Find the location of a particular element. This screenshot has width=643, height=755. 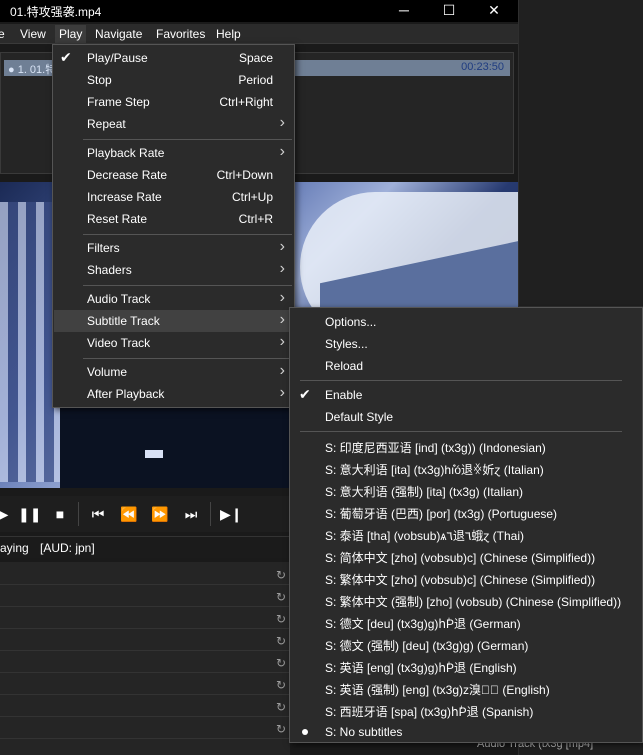

menu-item-label: Video Track is located at coordinates (119, 343).